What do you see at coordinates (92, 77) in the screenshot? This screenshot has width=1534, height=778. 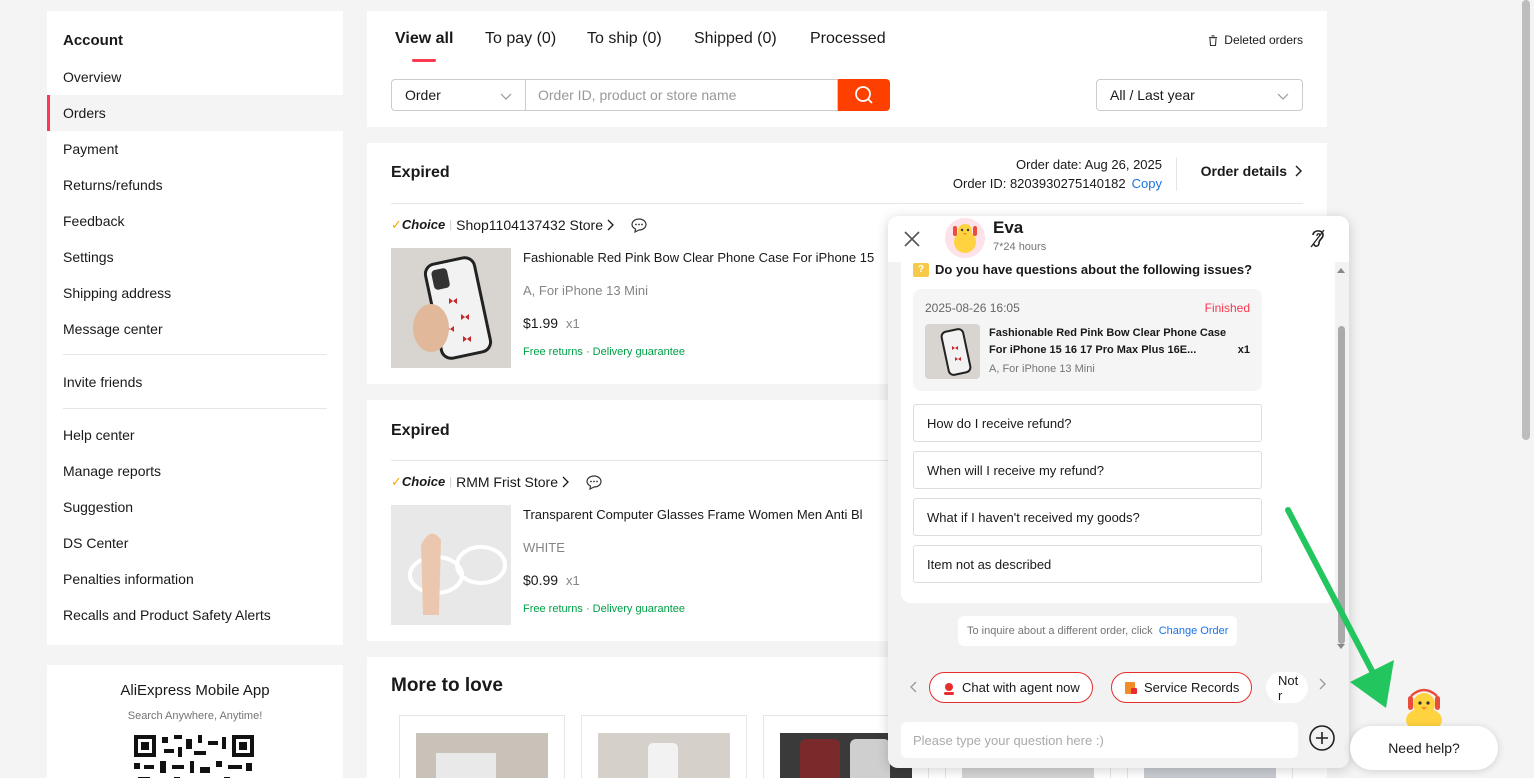 I see `sidebar-item-overview: Overview` at bounding box center [92, 77].